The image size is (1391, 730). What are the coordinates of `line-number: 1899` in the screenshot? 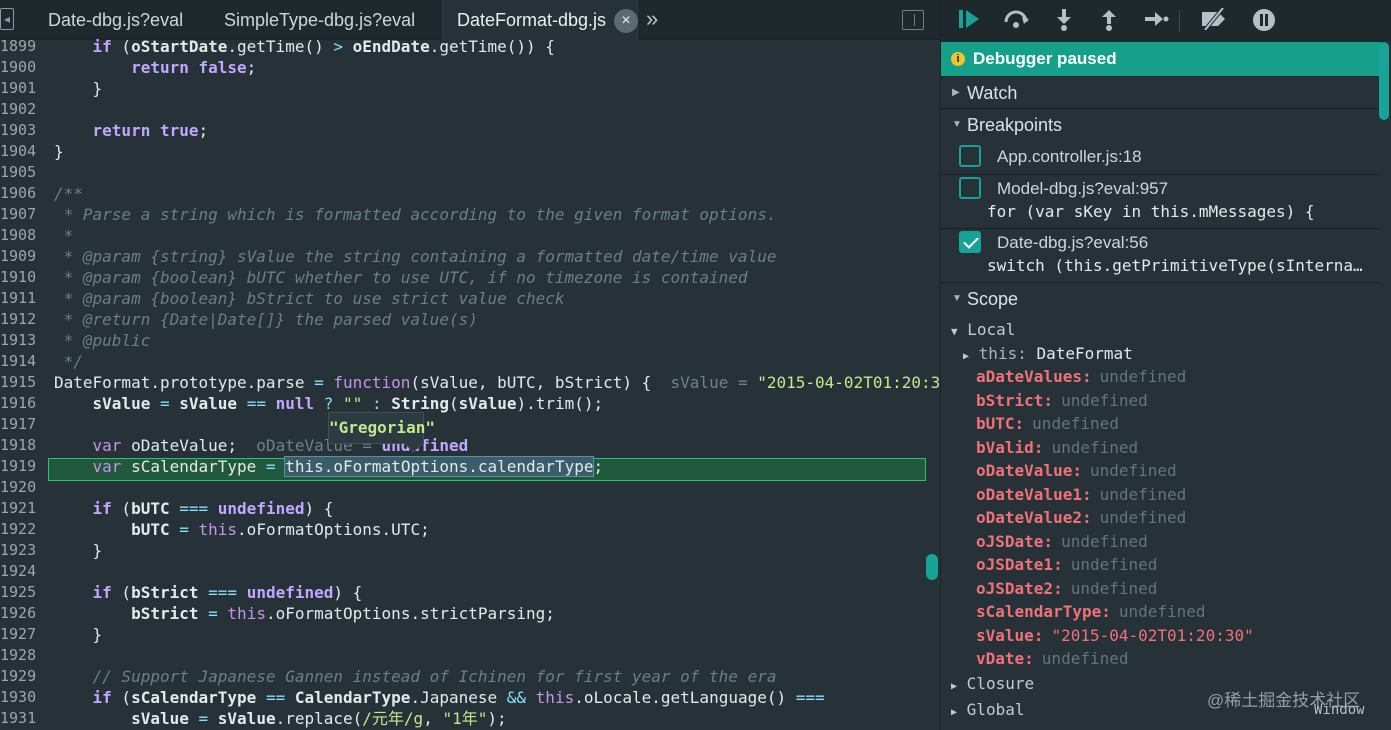 It's located at (22, 46).